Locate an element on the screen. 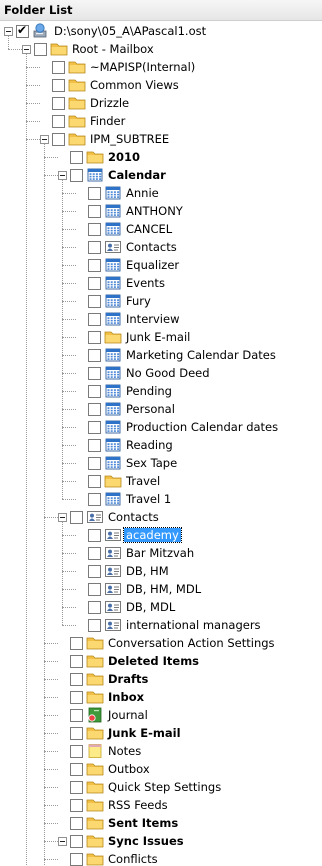  tree-item: Production Calendar dates is located at coordinates (161, 427).